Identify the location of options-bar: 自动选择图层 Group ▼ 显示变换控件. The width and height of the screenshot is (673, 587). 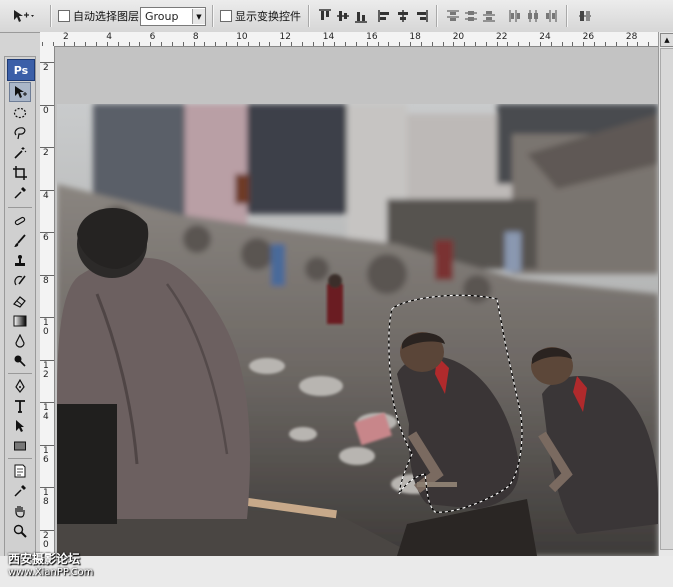
(336, 16).